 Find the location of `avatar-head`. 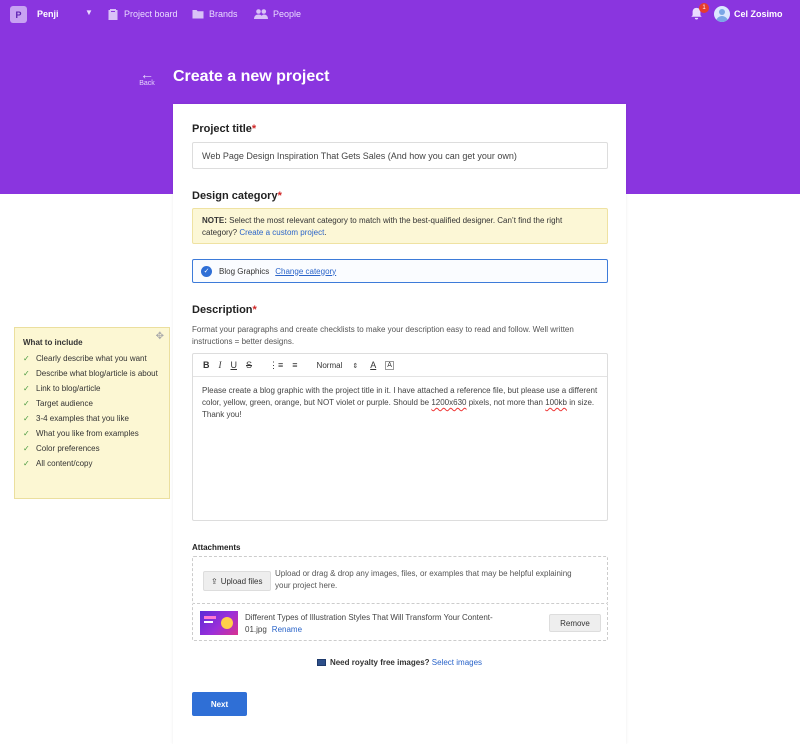

avatar-head is located at coordinates (722, 12).